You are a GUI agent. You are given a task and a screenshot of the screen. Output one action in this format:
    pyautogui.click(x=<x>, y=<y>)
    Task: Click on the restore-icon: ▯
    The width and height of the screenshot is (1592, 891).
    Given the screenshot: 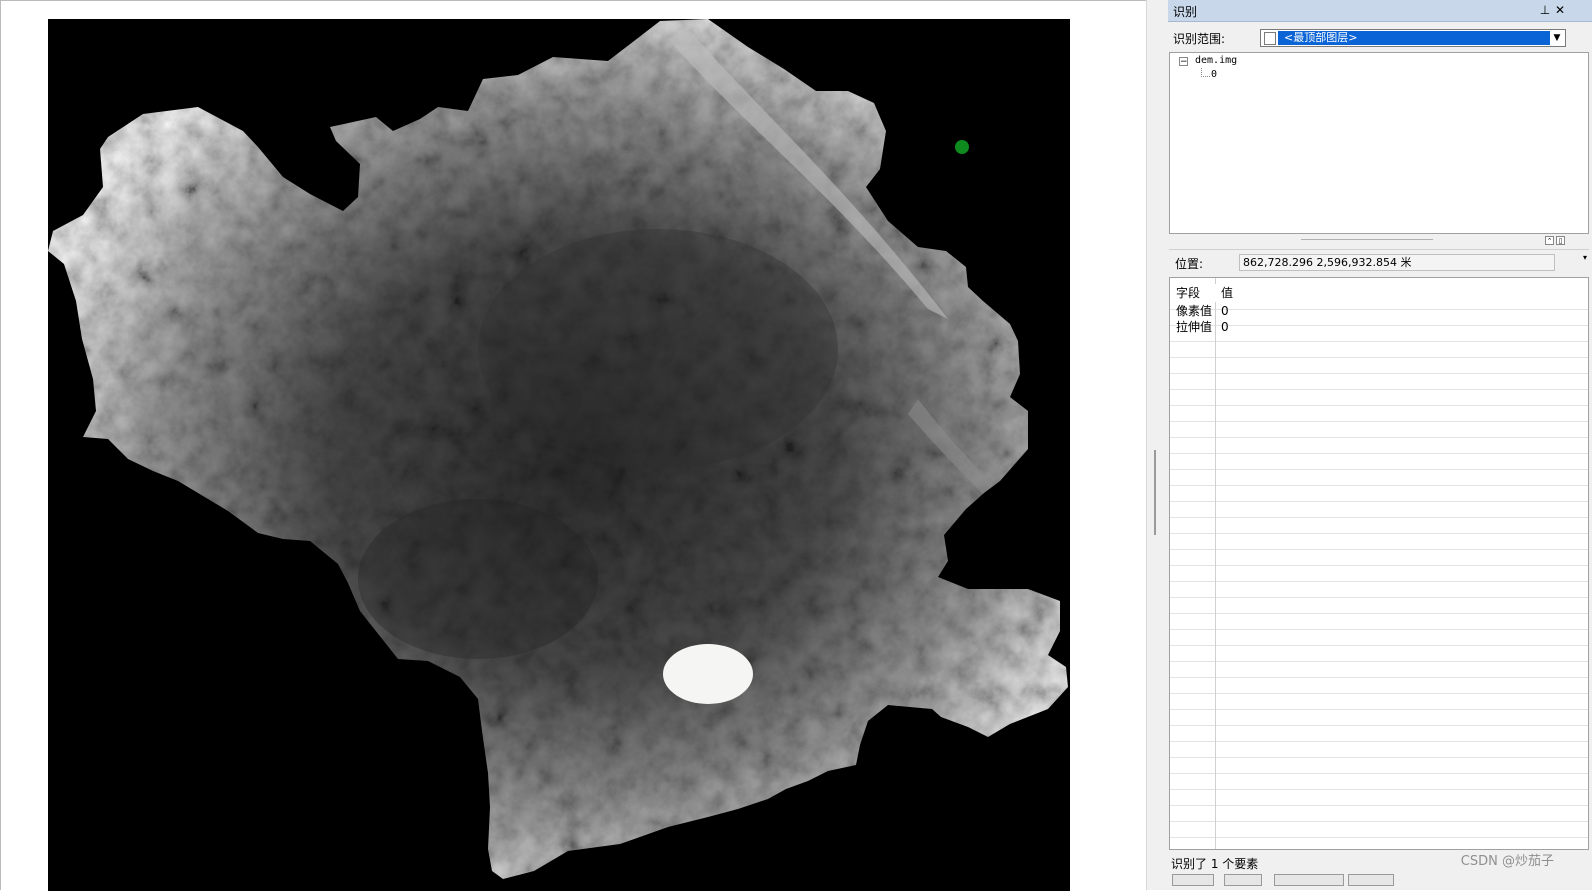 What is the action you would take?
    pyautogui.click(x=1560, y=240)
    